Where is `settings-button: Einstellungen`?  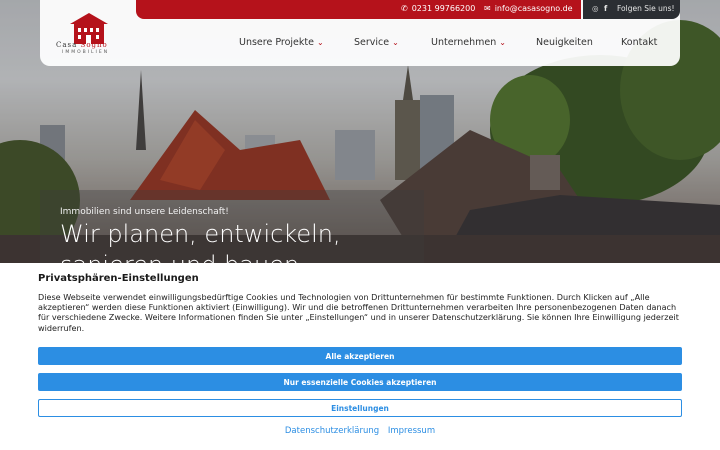 settings-button: Einstellungen is located at coordinates (360, 408).